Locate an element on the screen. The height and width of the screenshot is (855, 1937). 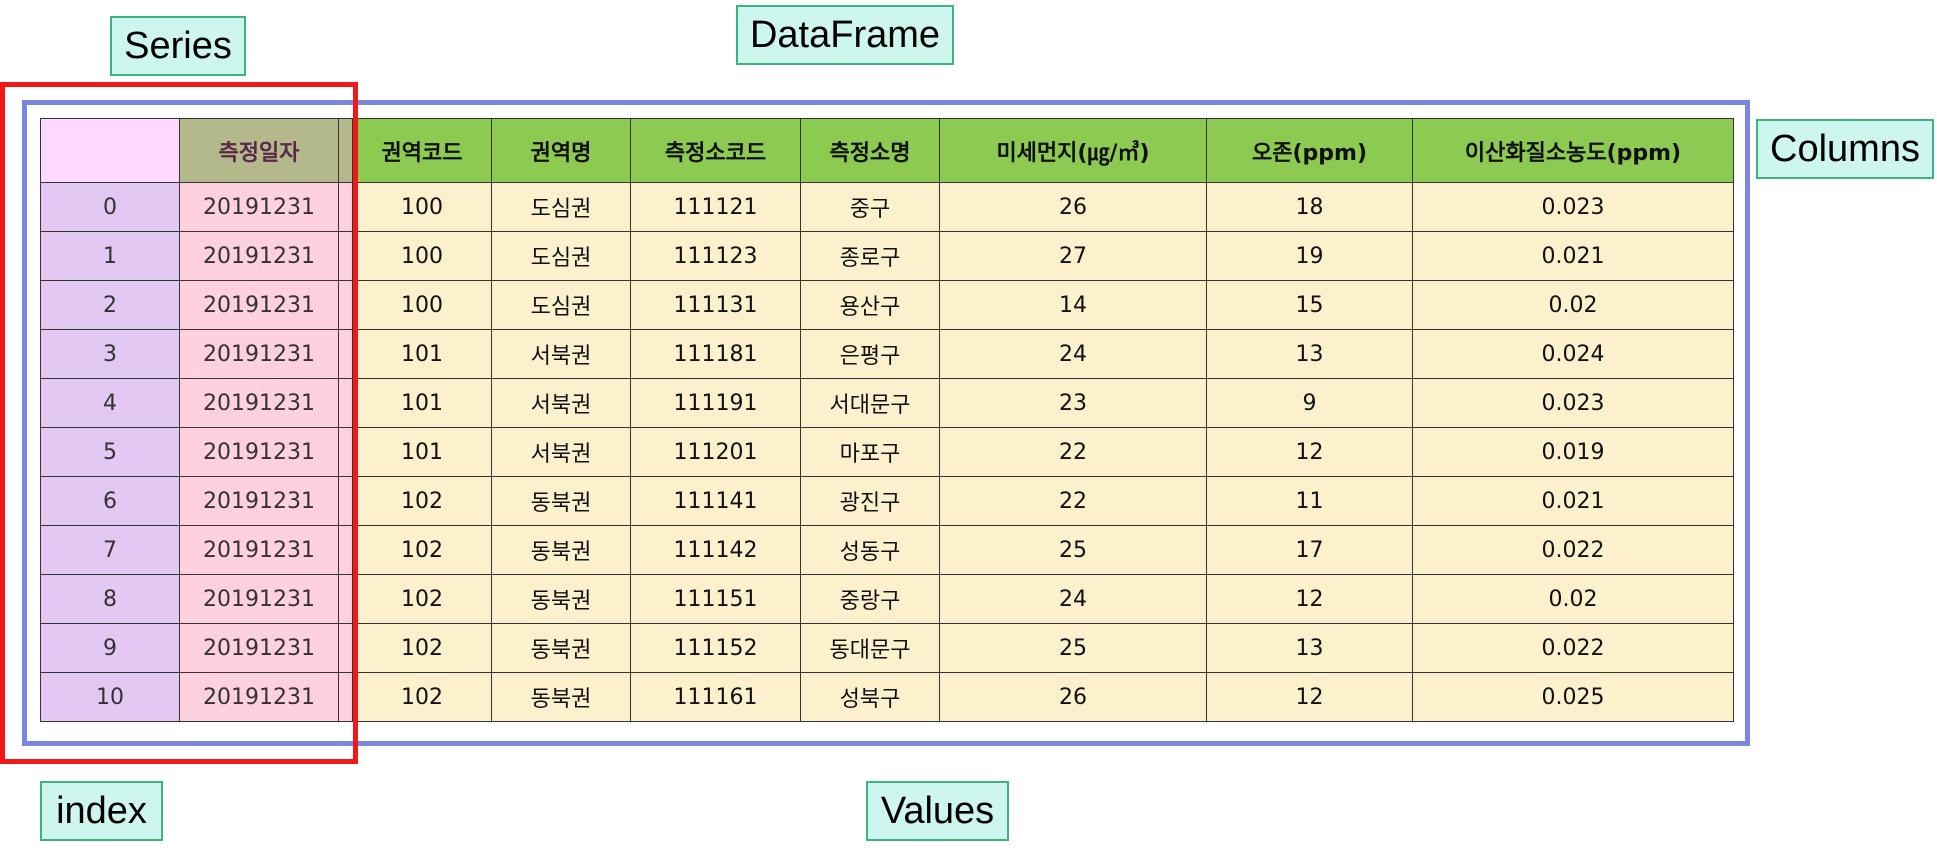
value-cell: 0.024 is located at coordinates (1573, 354).